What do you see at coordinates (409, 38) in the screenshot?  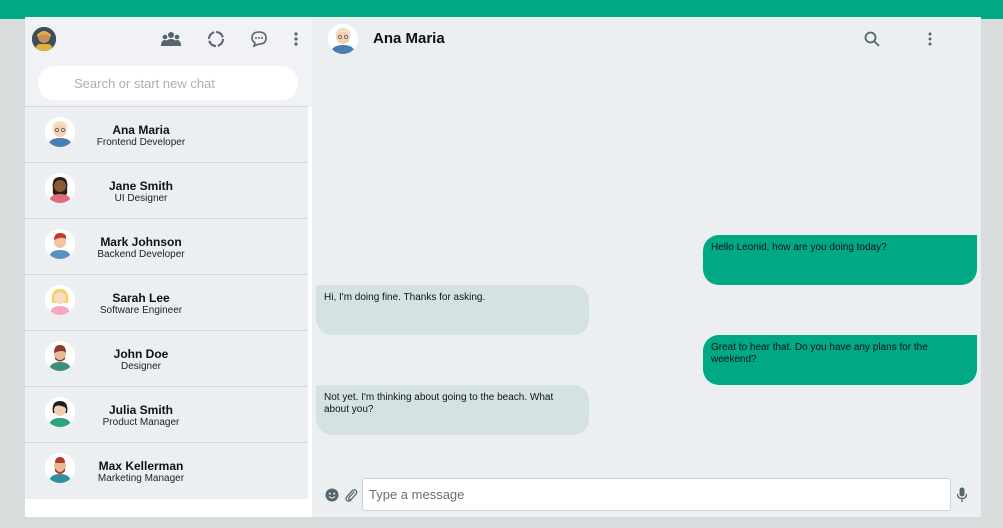 I see `chat-contact-name: Ana Maria` at bounding box center [409, 38].